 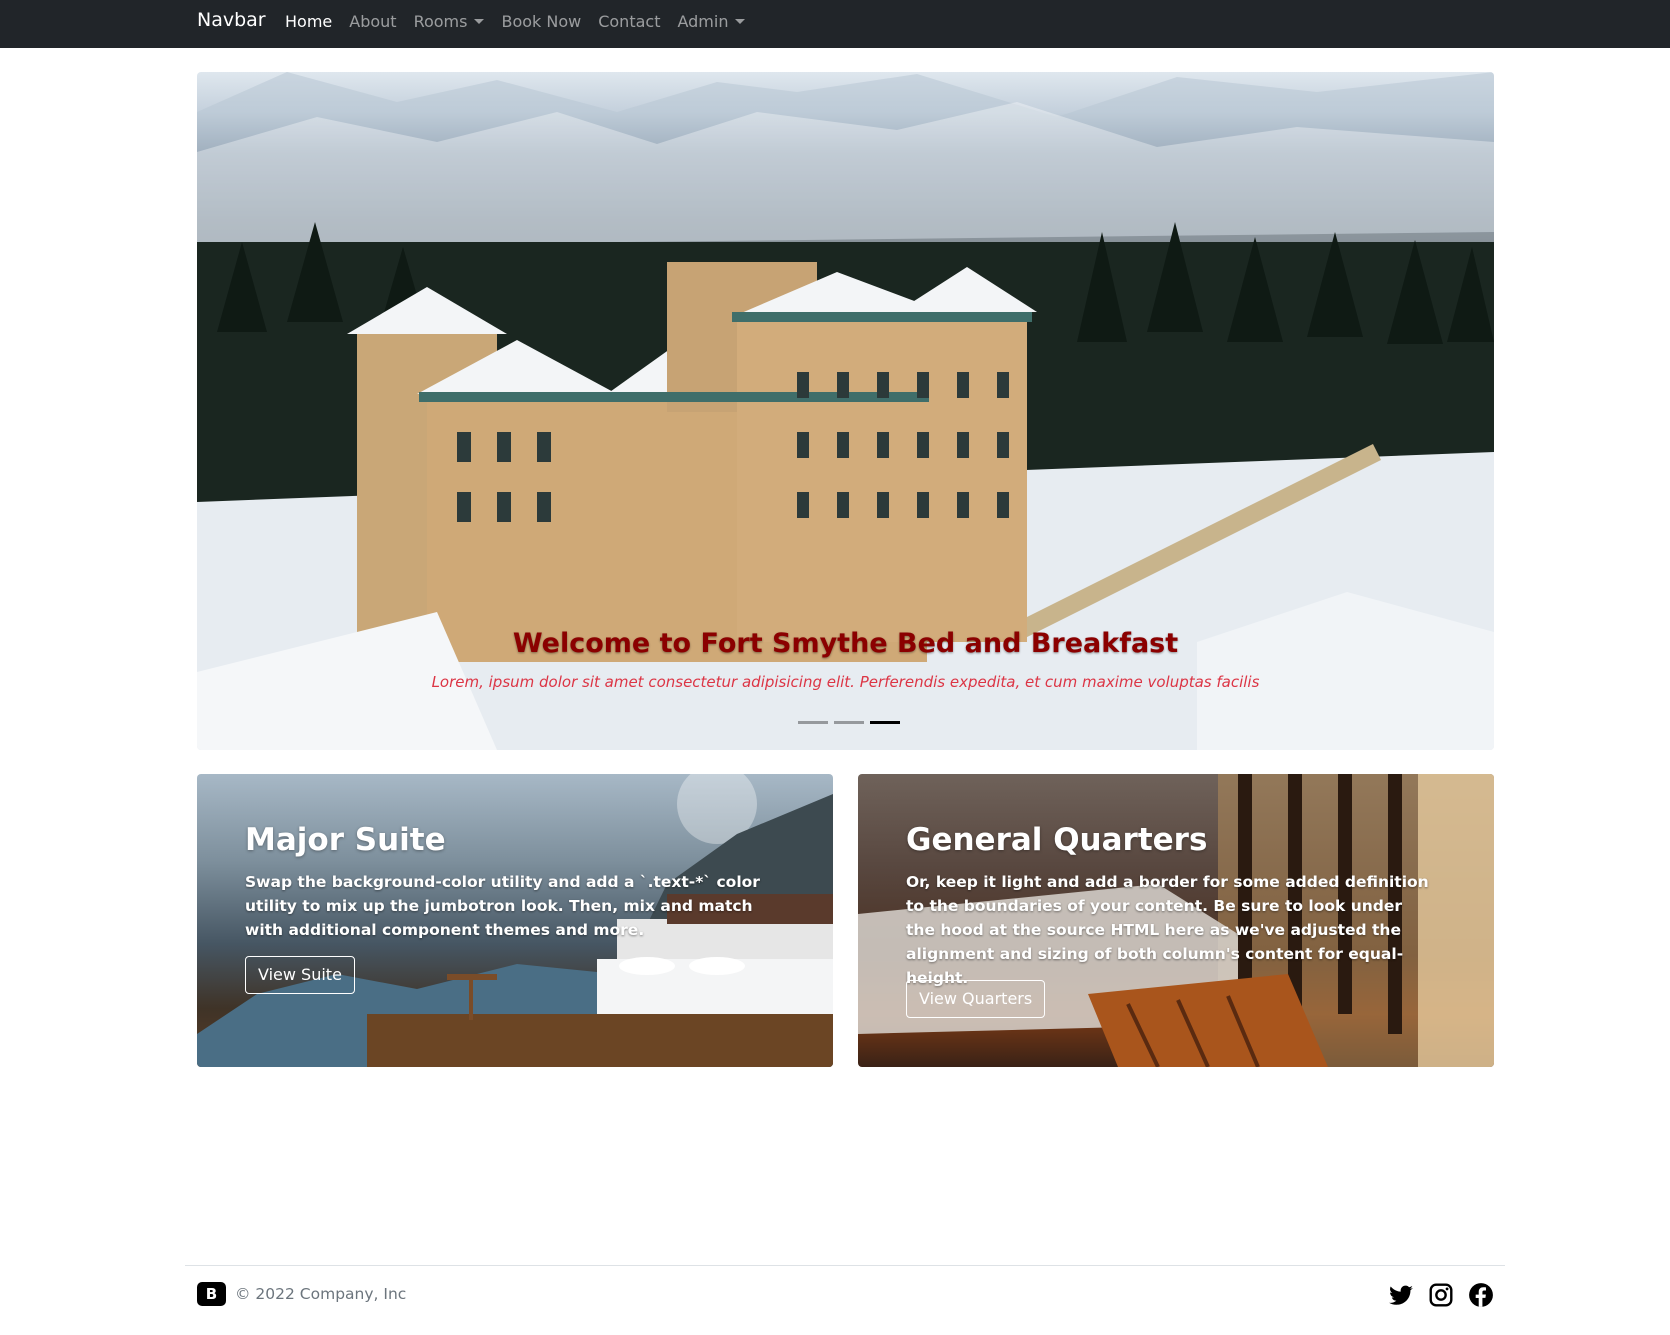 What do you see at coordinates (1481, 1295) in the screenshot?
I see `facebook-icon` at bounding box center [1481, 1295].